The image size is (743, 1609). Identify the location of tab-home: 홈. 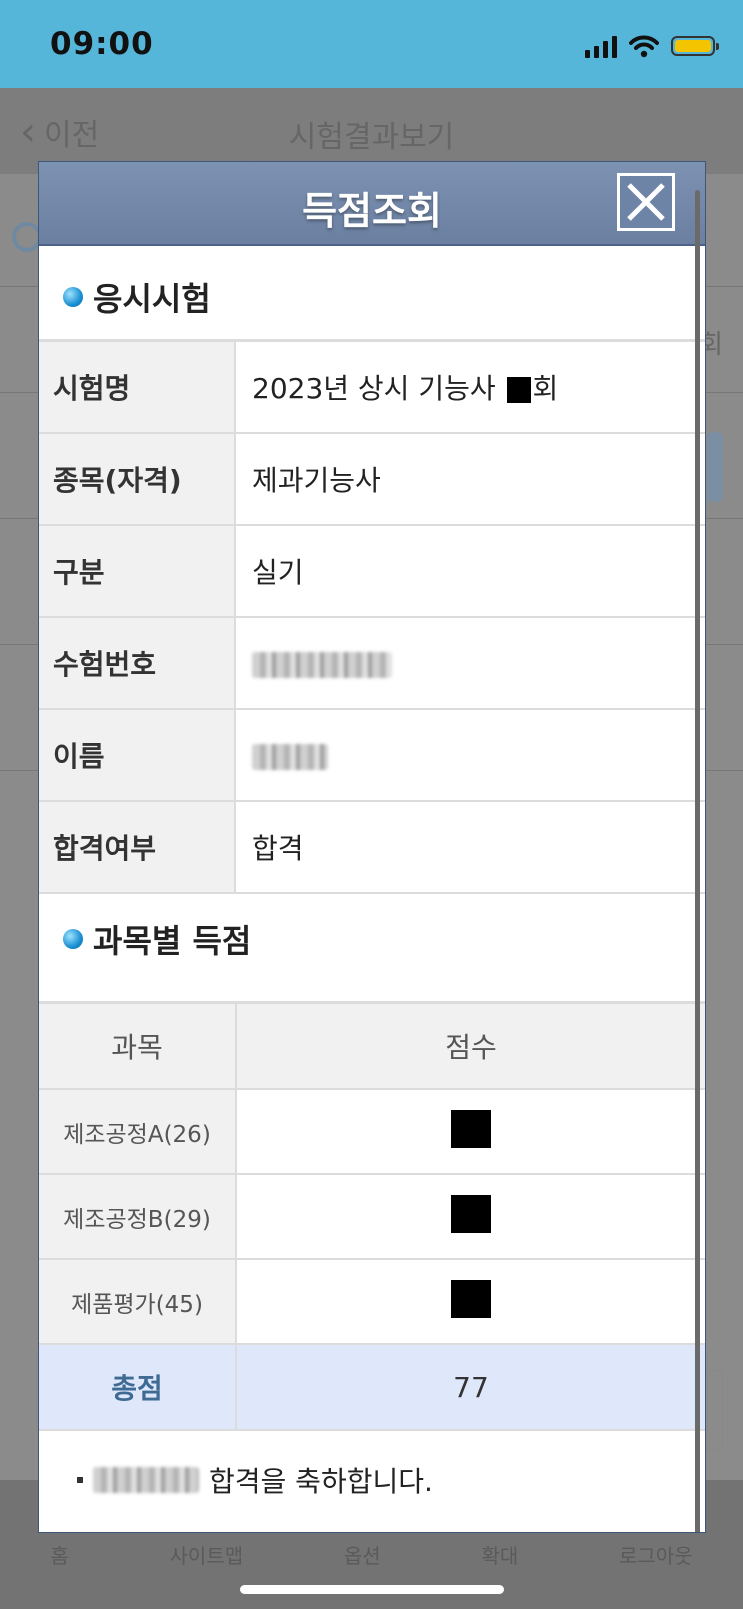
(59, 1554).